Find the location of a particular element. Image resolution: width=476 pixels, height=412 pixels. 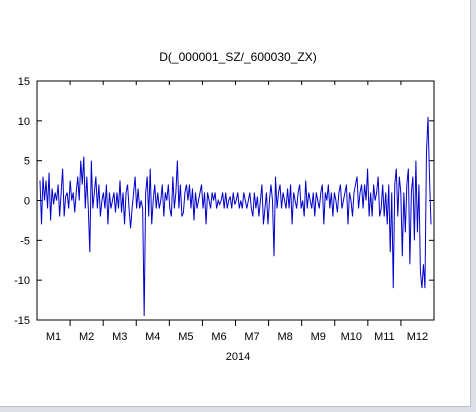

y-tick-label: 15 is located at coordinates (24, 82).